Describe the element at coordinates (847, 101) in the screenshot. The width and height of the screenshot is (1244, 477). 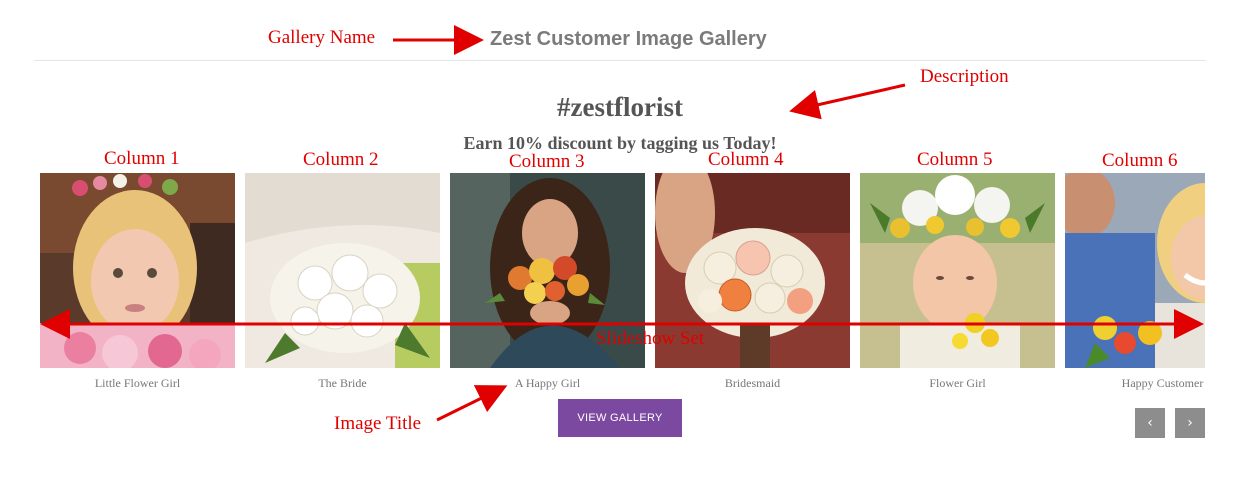
I see `description-arrow` at that location.